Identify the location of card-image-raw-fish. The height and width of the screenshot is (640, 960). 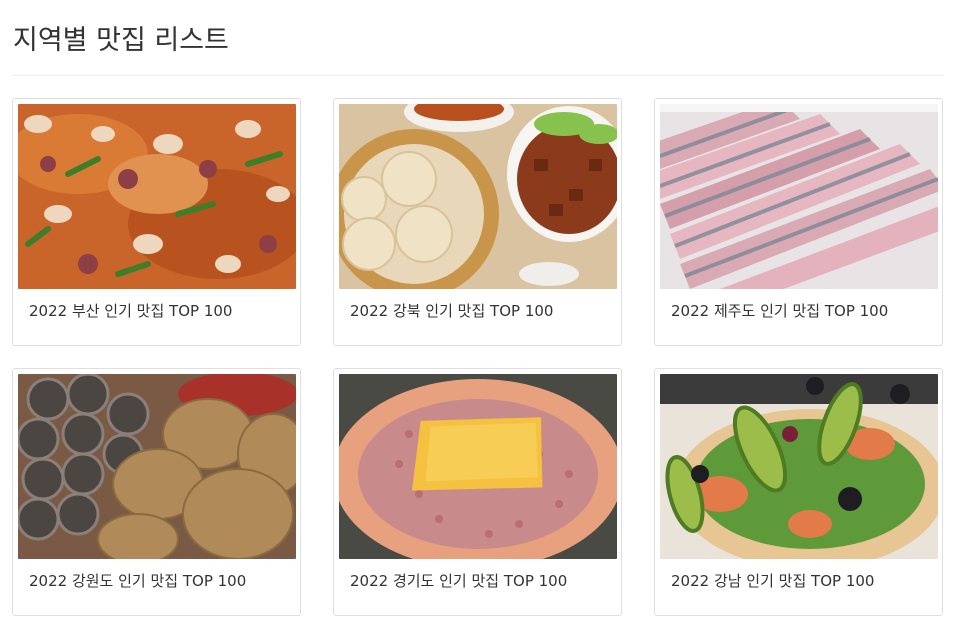
(799, 196).